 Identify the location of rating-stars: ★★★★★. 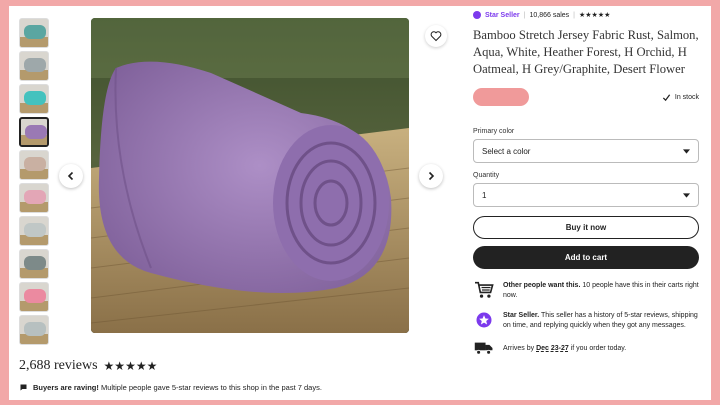
(130, 366).